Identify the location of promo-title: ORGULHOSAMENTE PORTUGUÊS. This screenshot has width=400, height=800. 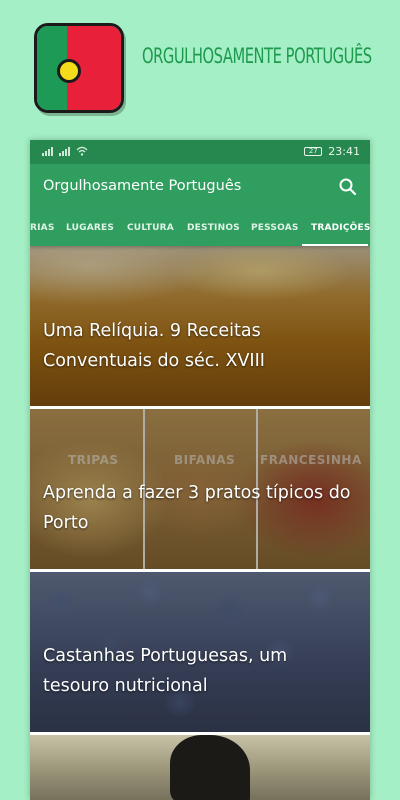
(257, 56).